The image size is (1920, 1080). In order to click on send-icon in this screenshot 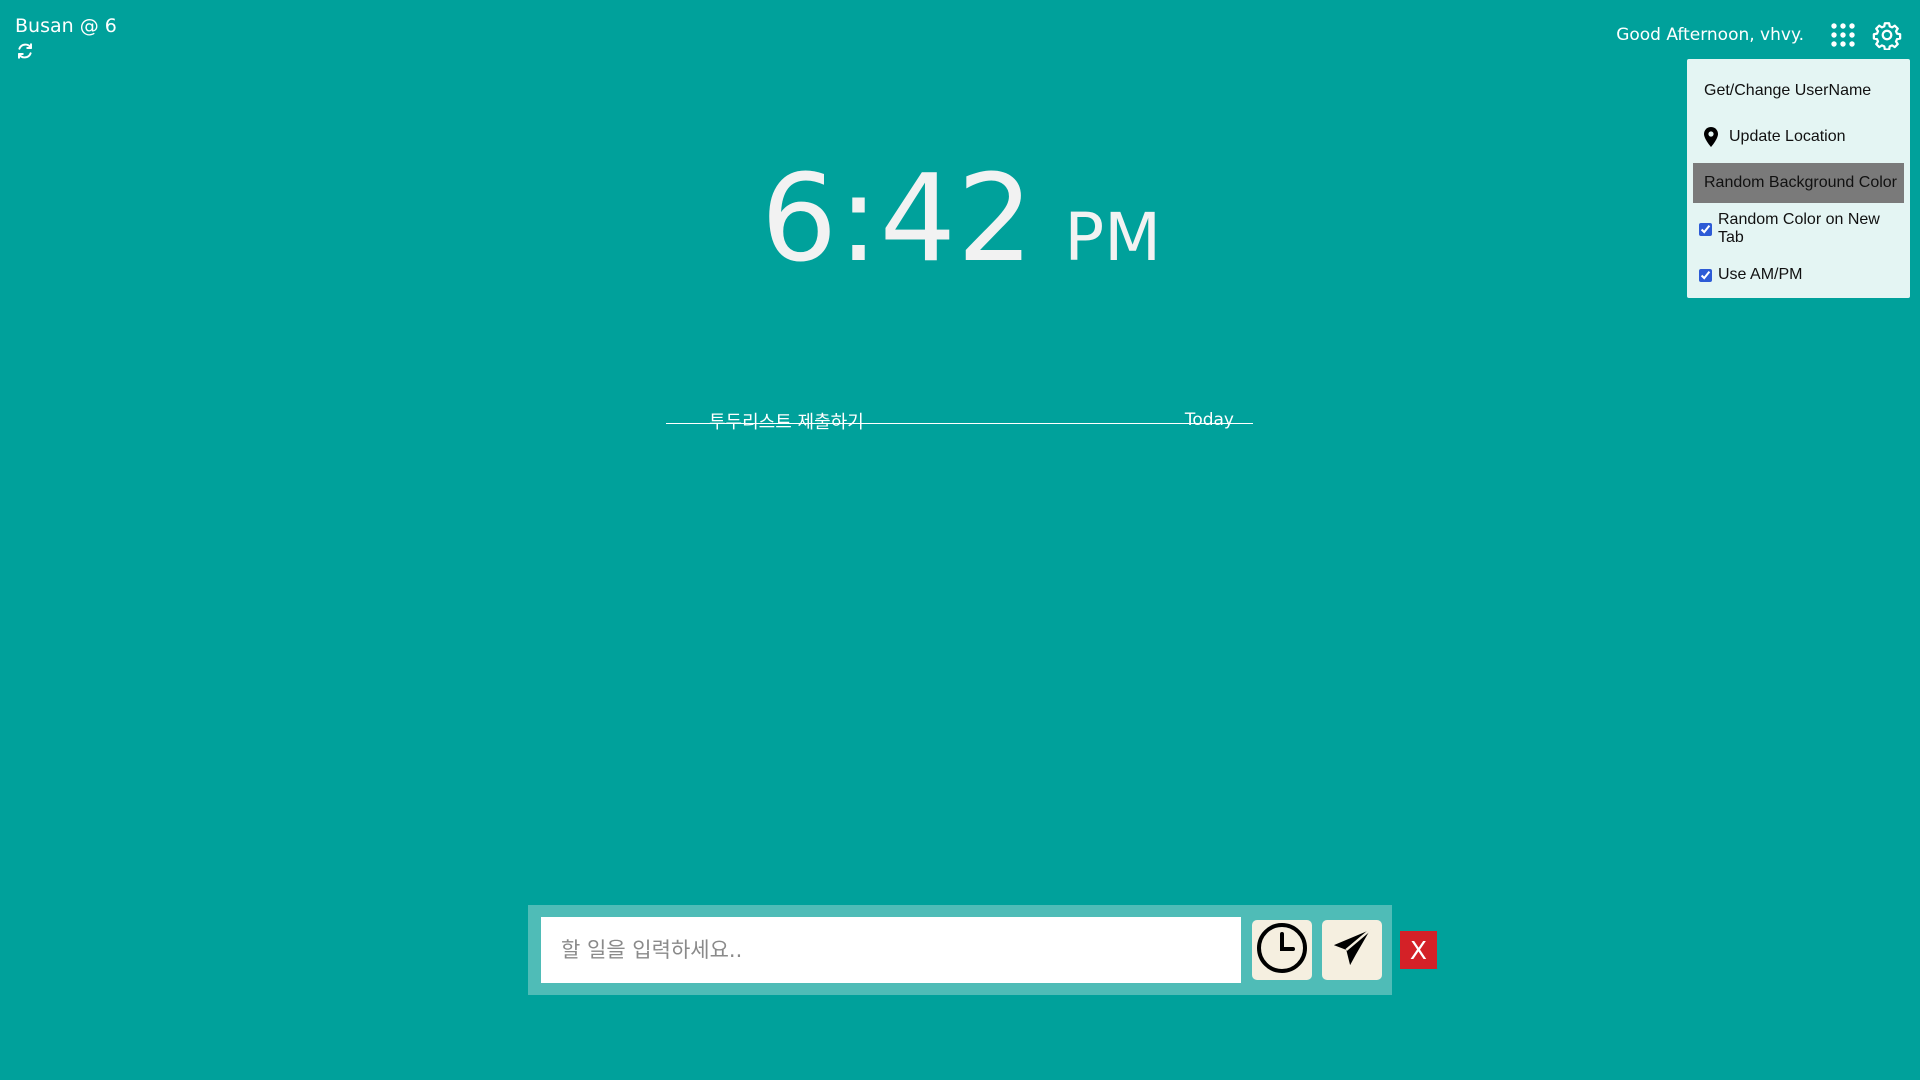, I will do `click(1352, 950)`.